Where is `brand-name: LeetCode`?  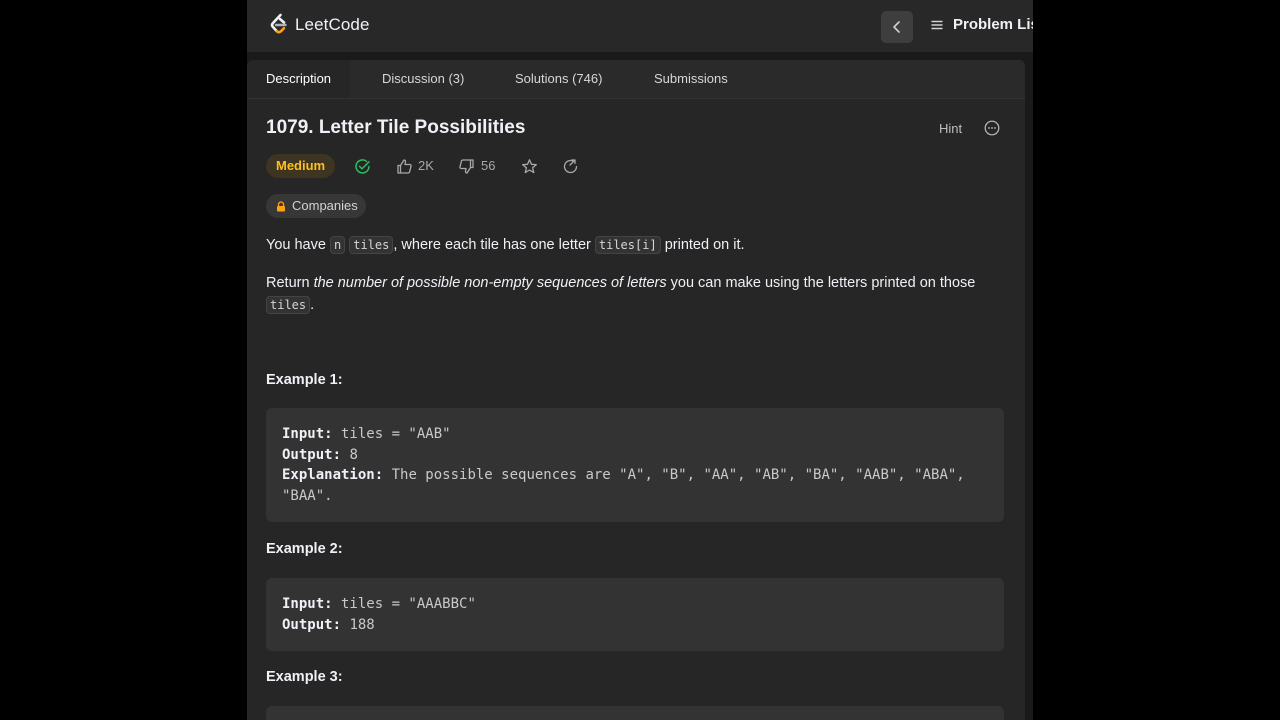
brand-name: LeetCode is located at coordinates (332, 24).